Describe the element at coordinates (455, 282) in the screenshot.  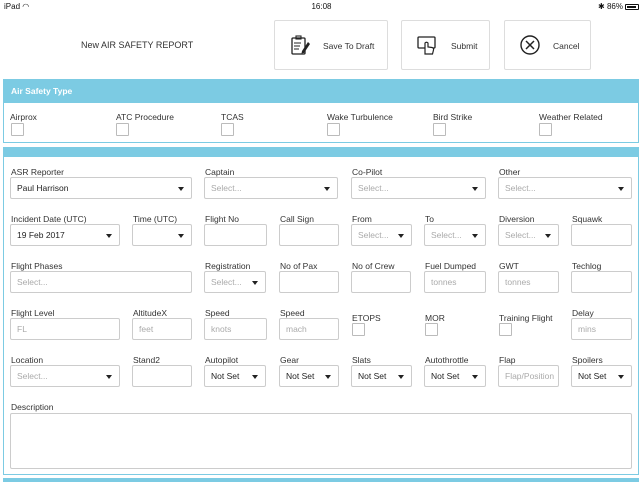
I see `fuel-dumped-input: tonnes` at that location.